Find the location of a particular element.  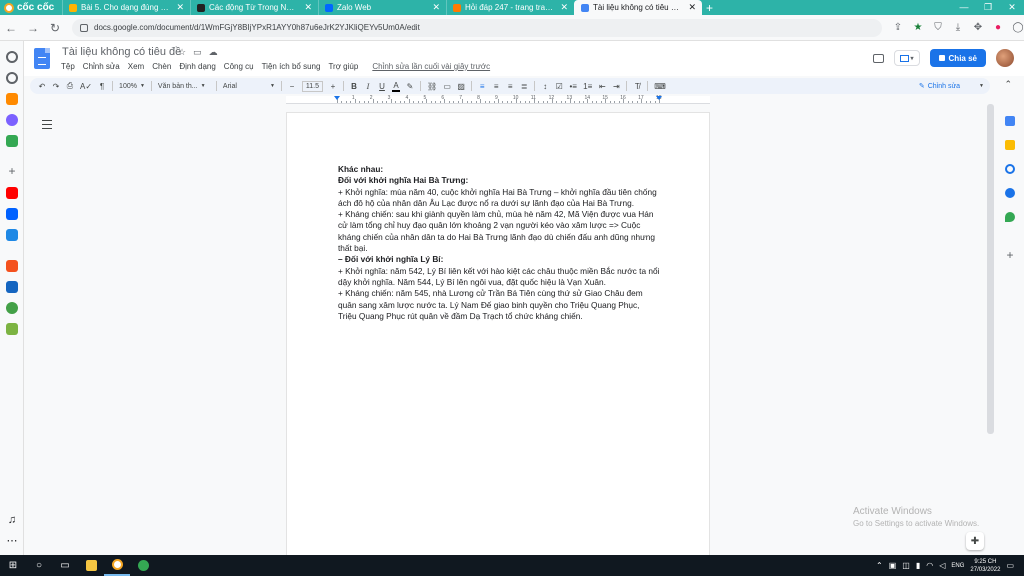

language-indicator: ENG is located at coordinates (957, 566).